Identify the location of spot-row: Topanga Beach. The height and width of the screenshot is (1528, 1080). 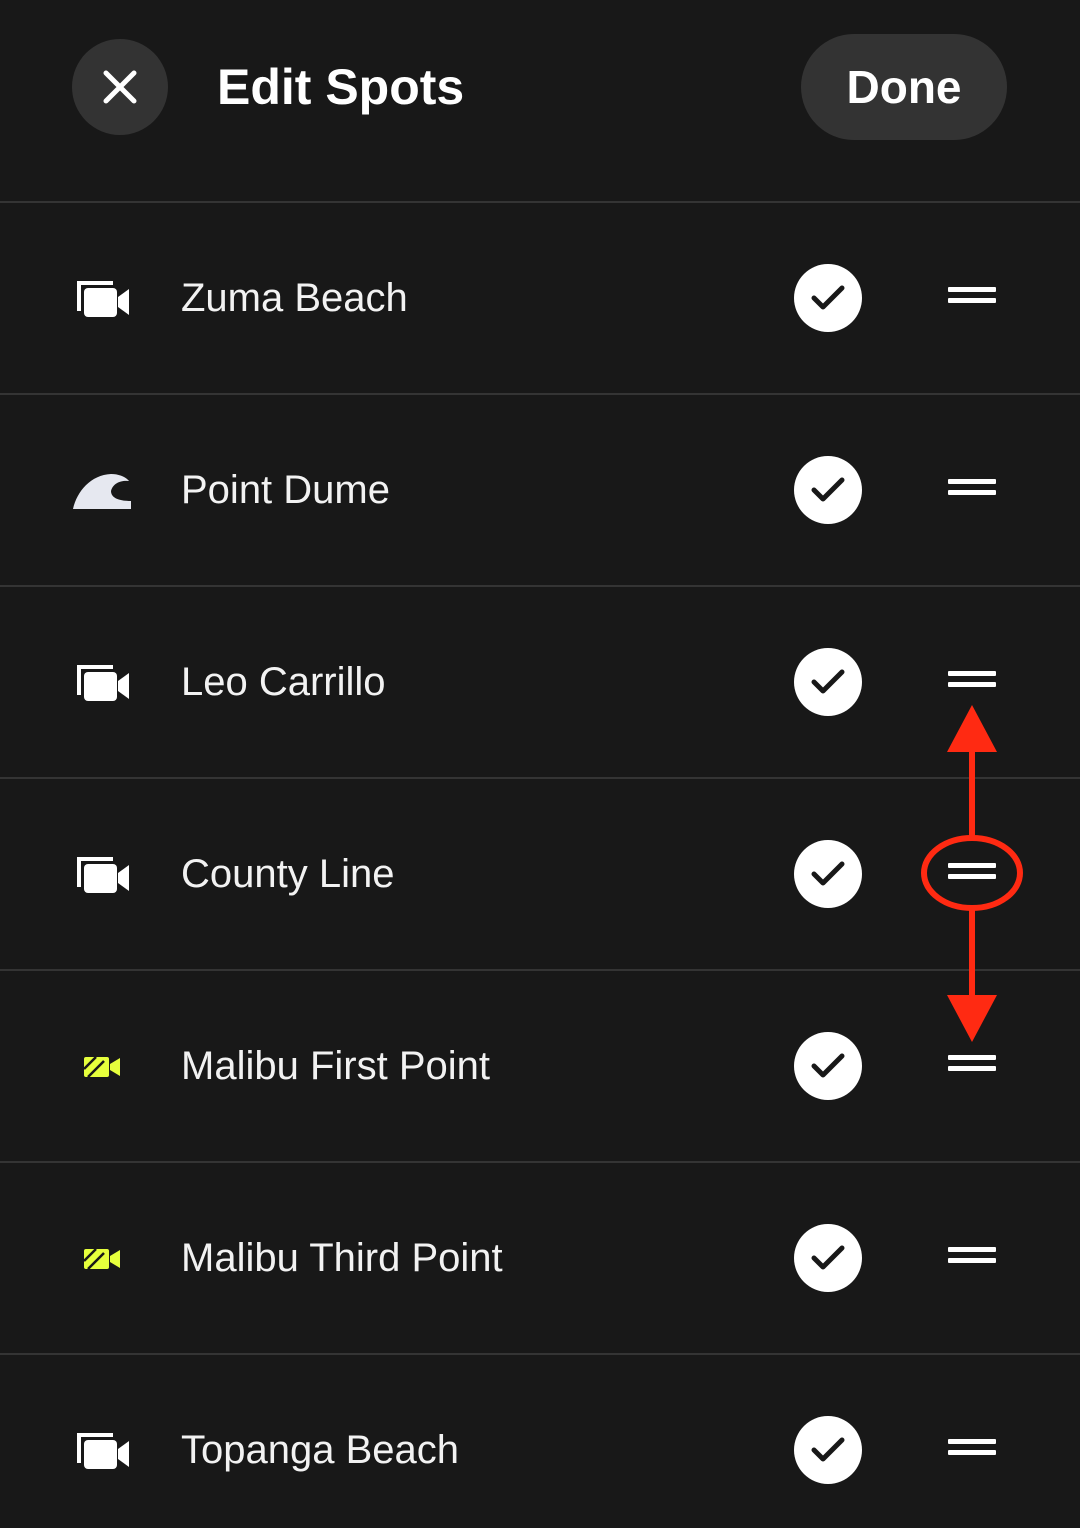
(540, 1440).